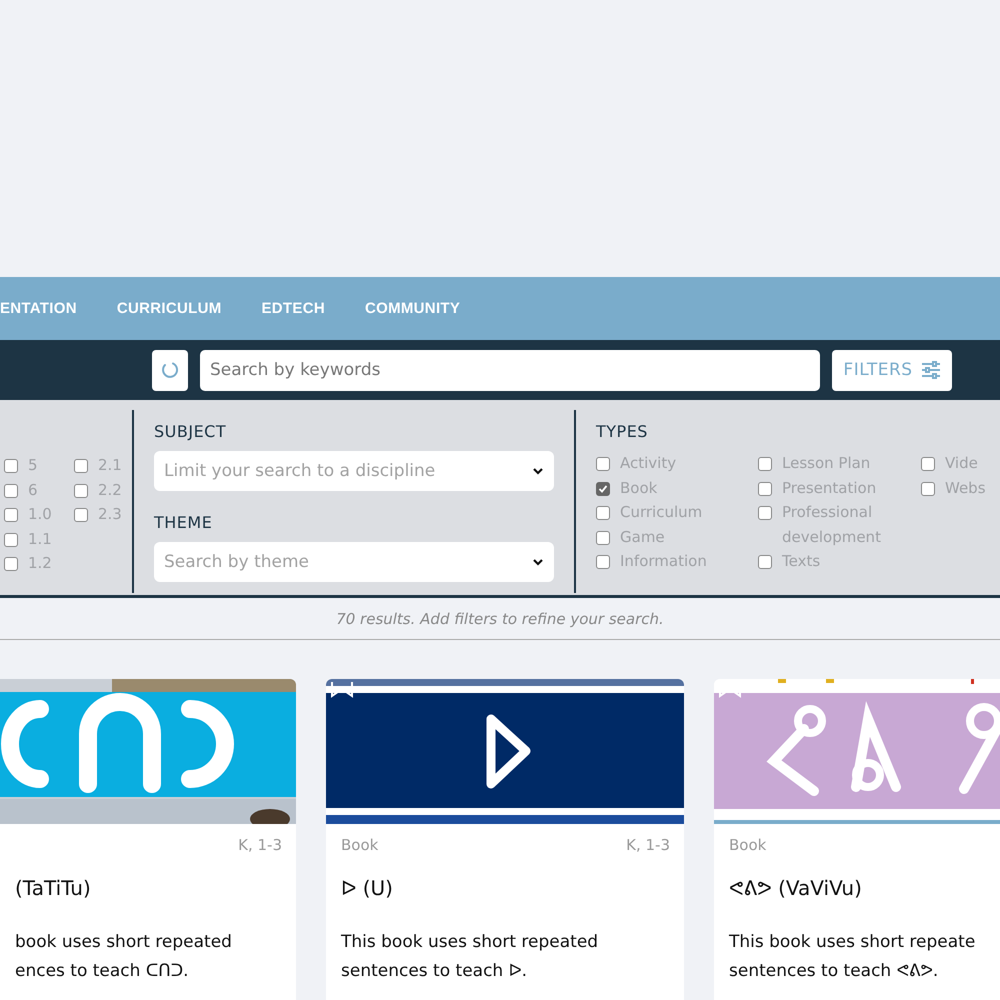 This screenshot has height=1000, width=1000. What do you see at coordinates (505, 839) in the screenshot?
I see `resource-card: Book K, 1-3 ᐅ (U) This book uses short repeated sentences to teach ᐅ.` at bounding box center [505, 839].